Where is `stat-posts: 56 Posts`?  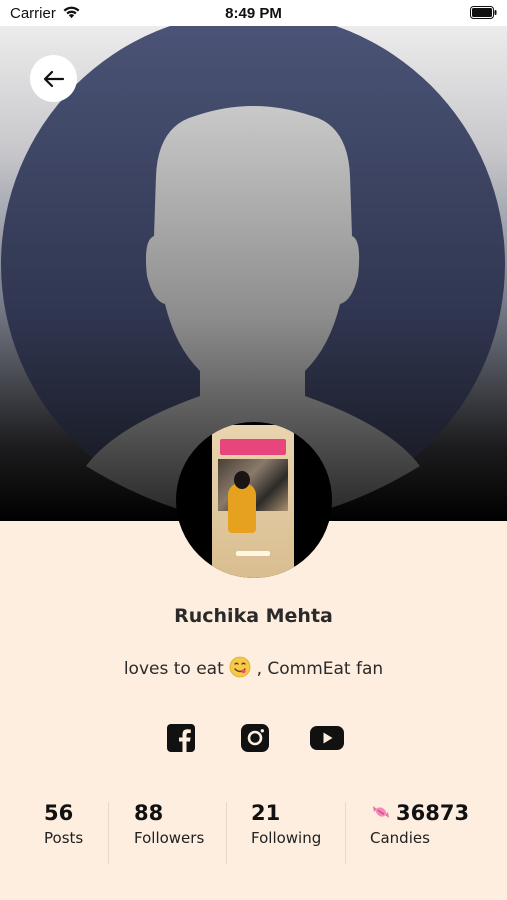 stat-posts: 56 Posts is located at coordinates (63, 833).